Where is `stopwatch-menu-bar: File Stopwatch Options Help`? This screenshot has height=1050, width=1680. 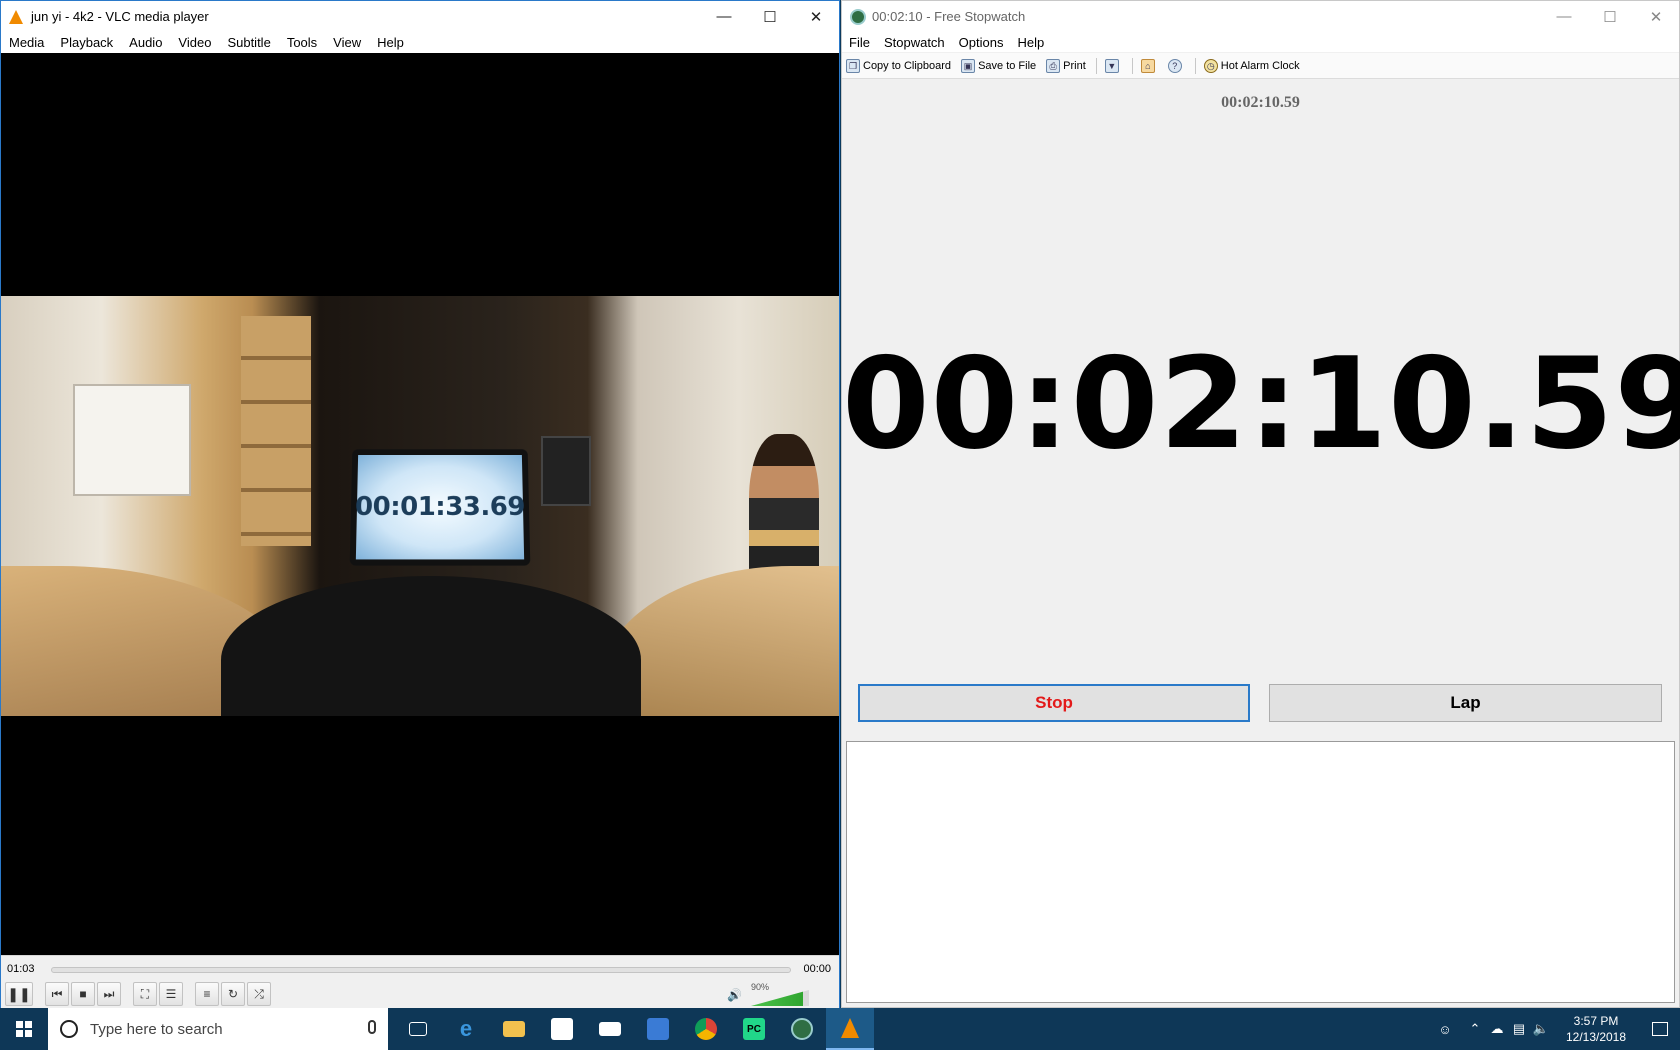 stopwatch-menu-bar: File Stopwatch Options Help is located at coordinates (1260, 42).